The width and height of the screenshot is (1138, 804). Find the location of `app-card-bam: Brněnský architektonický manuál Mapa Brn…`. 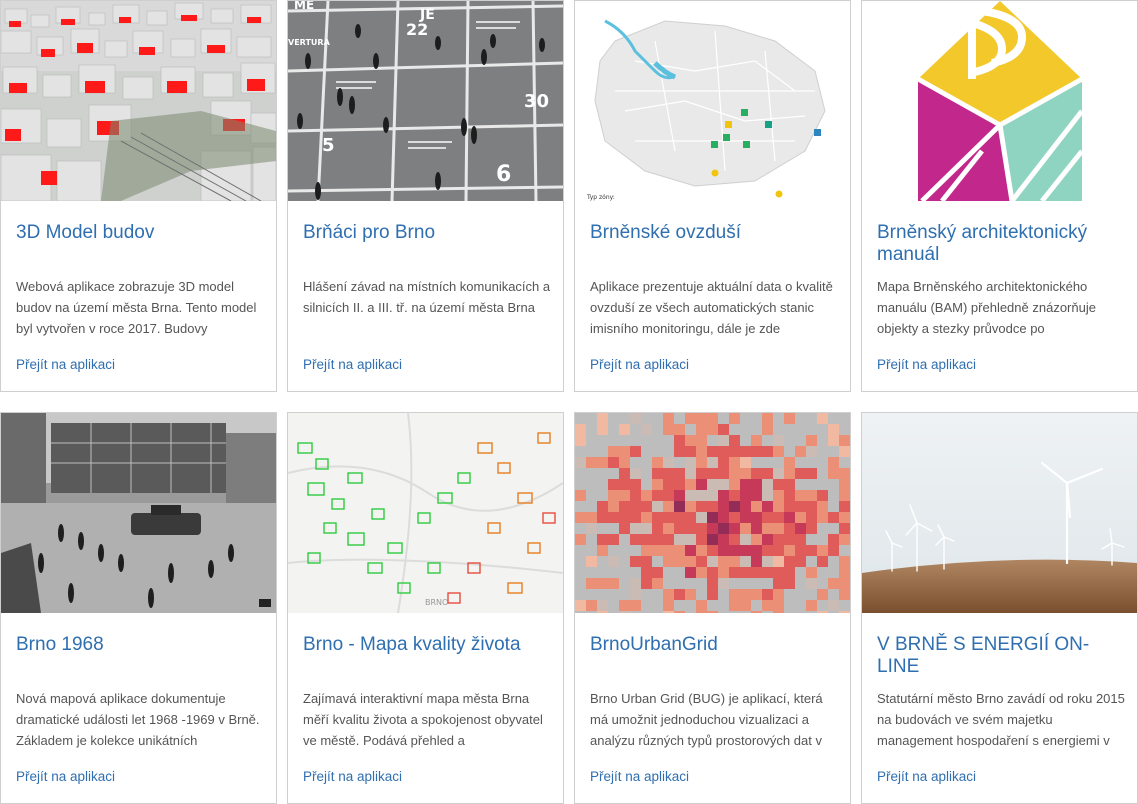

app-card-bam: Brněnský architektonický manuál Mapa Brn… is located at coordinates (999, 196).